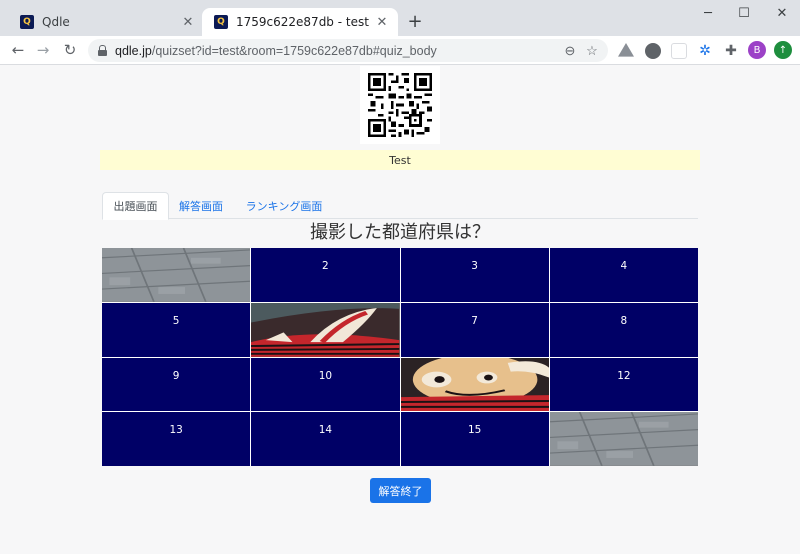 This screenshot has width=800, height=554. I want to click on grid-cell: 3, so click(474, 275).